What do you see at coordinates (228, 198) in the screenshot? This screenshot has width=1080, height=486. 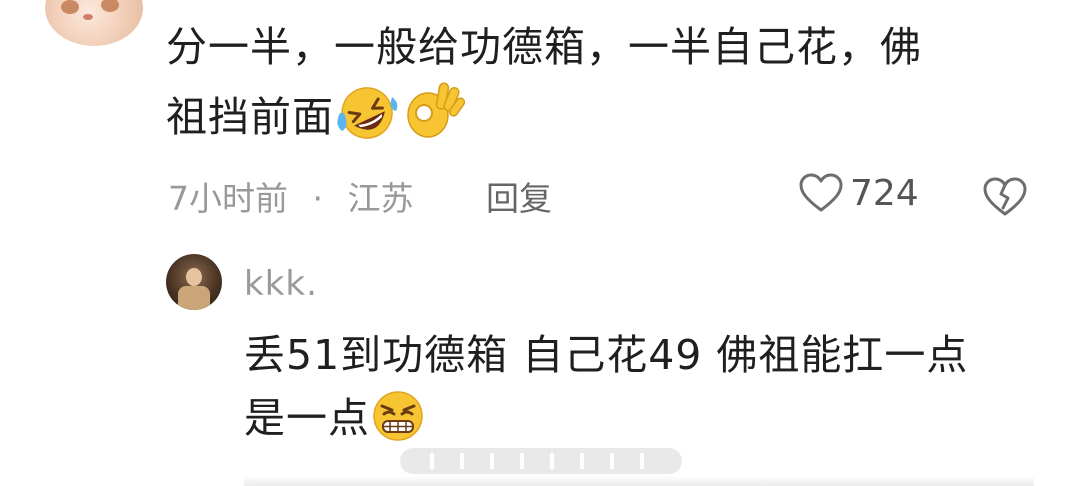 I see `comment-time: 7小时前` at bounding box center [228, 198].